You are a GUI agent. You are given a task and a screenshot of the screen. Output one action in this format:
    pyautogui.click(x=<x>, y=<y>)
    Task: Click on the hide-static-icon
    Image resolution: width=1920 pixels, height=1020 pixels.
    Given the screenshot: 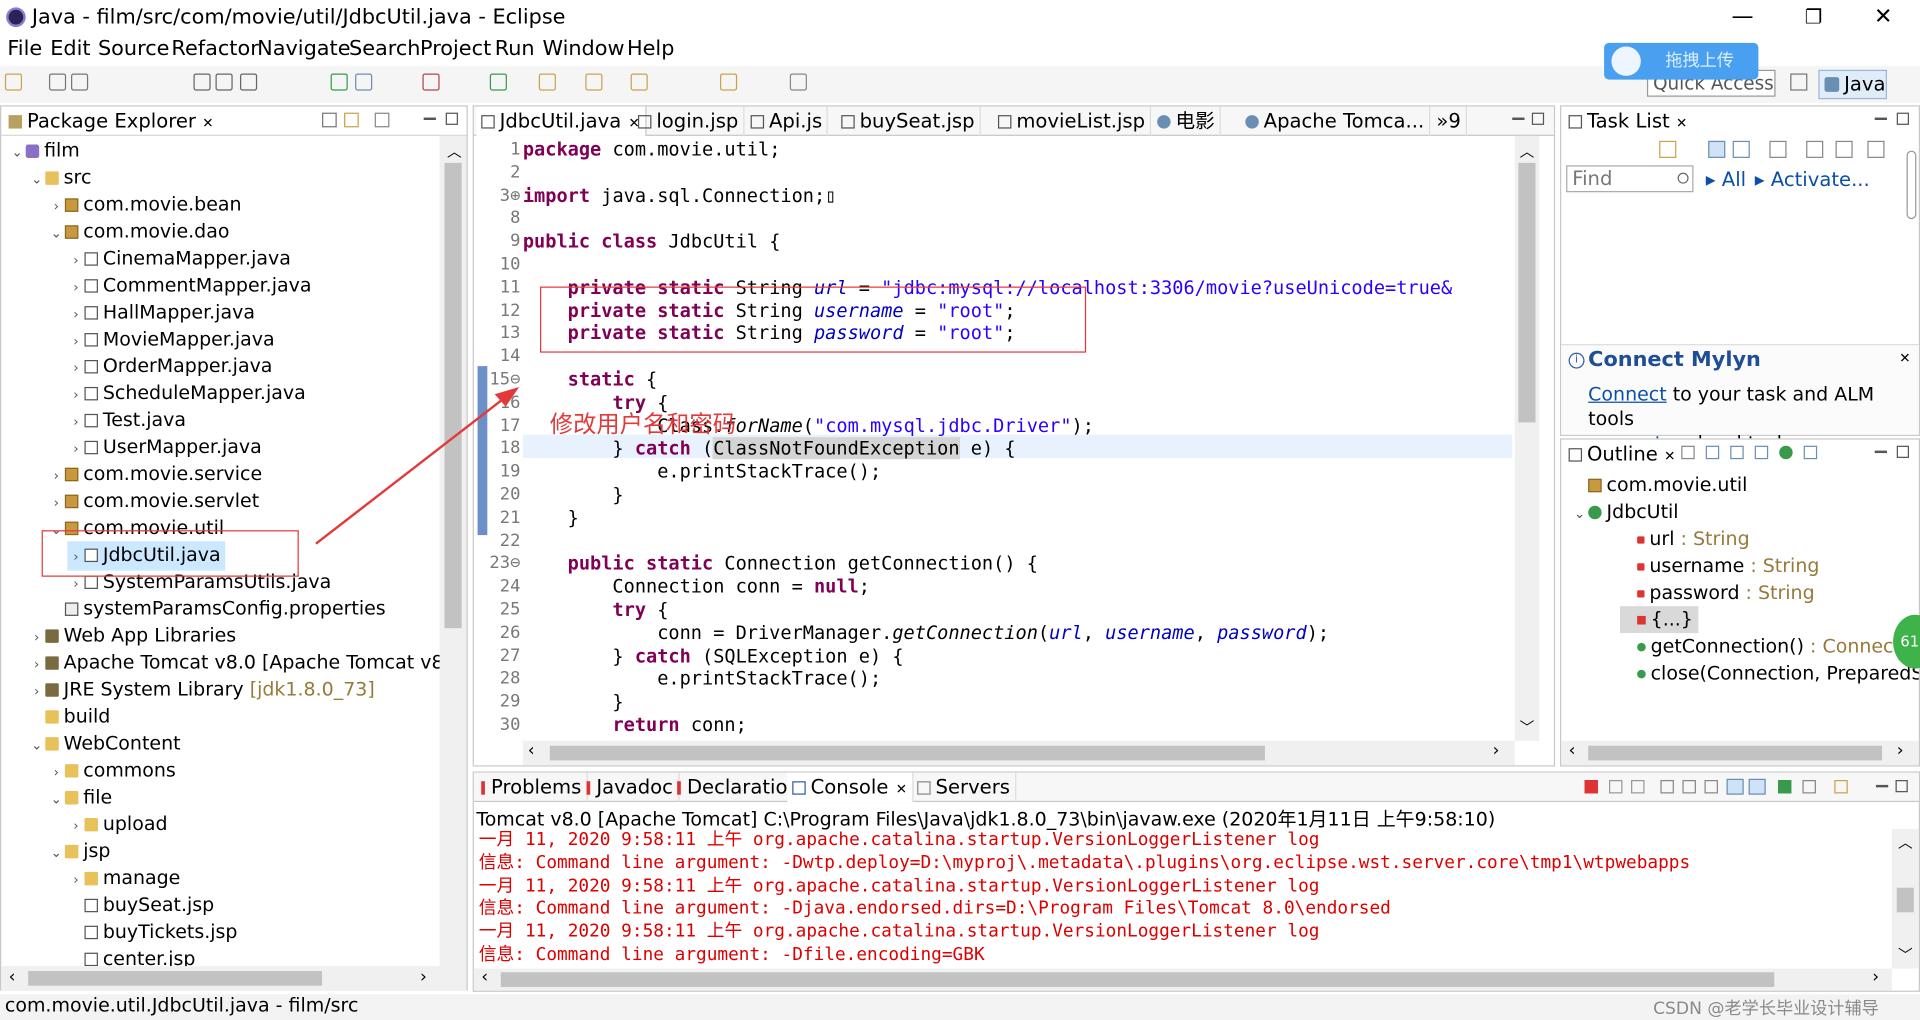 What is the action you would take?
    pyautogui.click(x=1737, y=452)
    